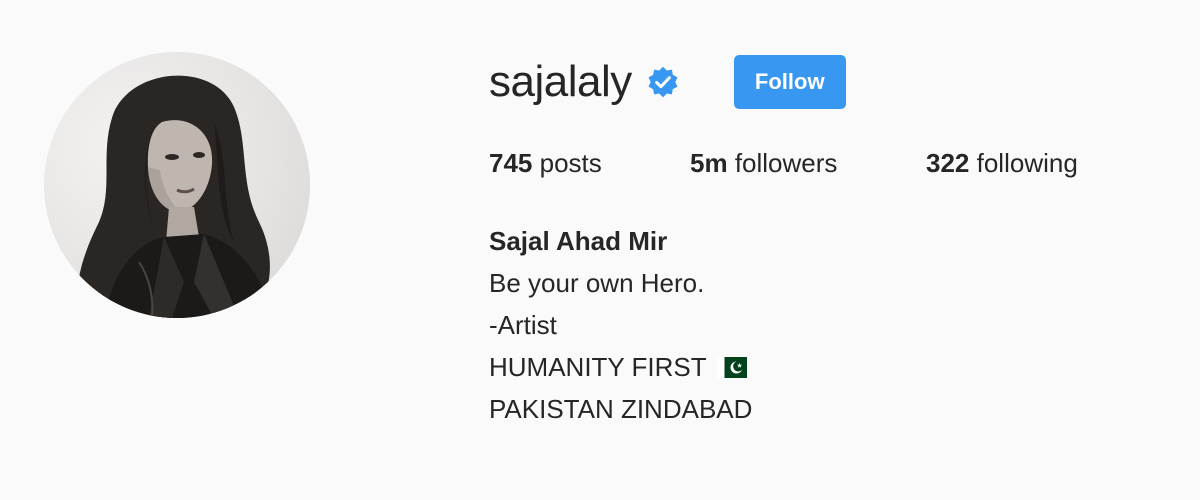 Image resolution: width=1200 pixels, height=500 pixels. Describe the element at coordinates (578, 241) in the screenshot. I see `full-name: Sajal Ahad Mir` at that location.